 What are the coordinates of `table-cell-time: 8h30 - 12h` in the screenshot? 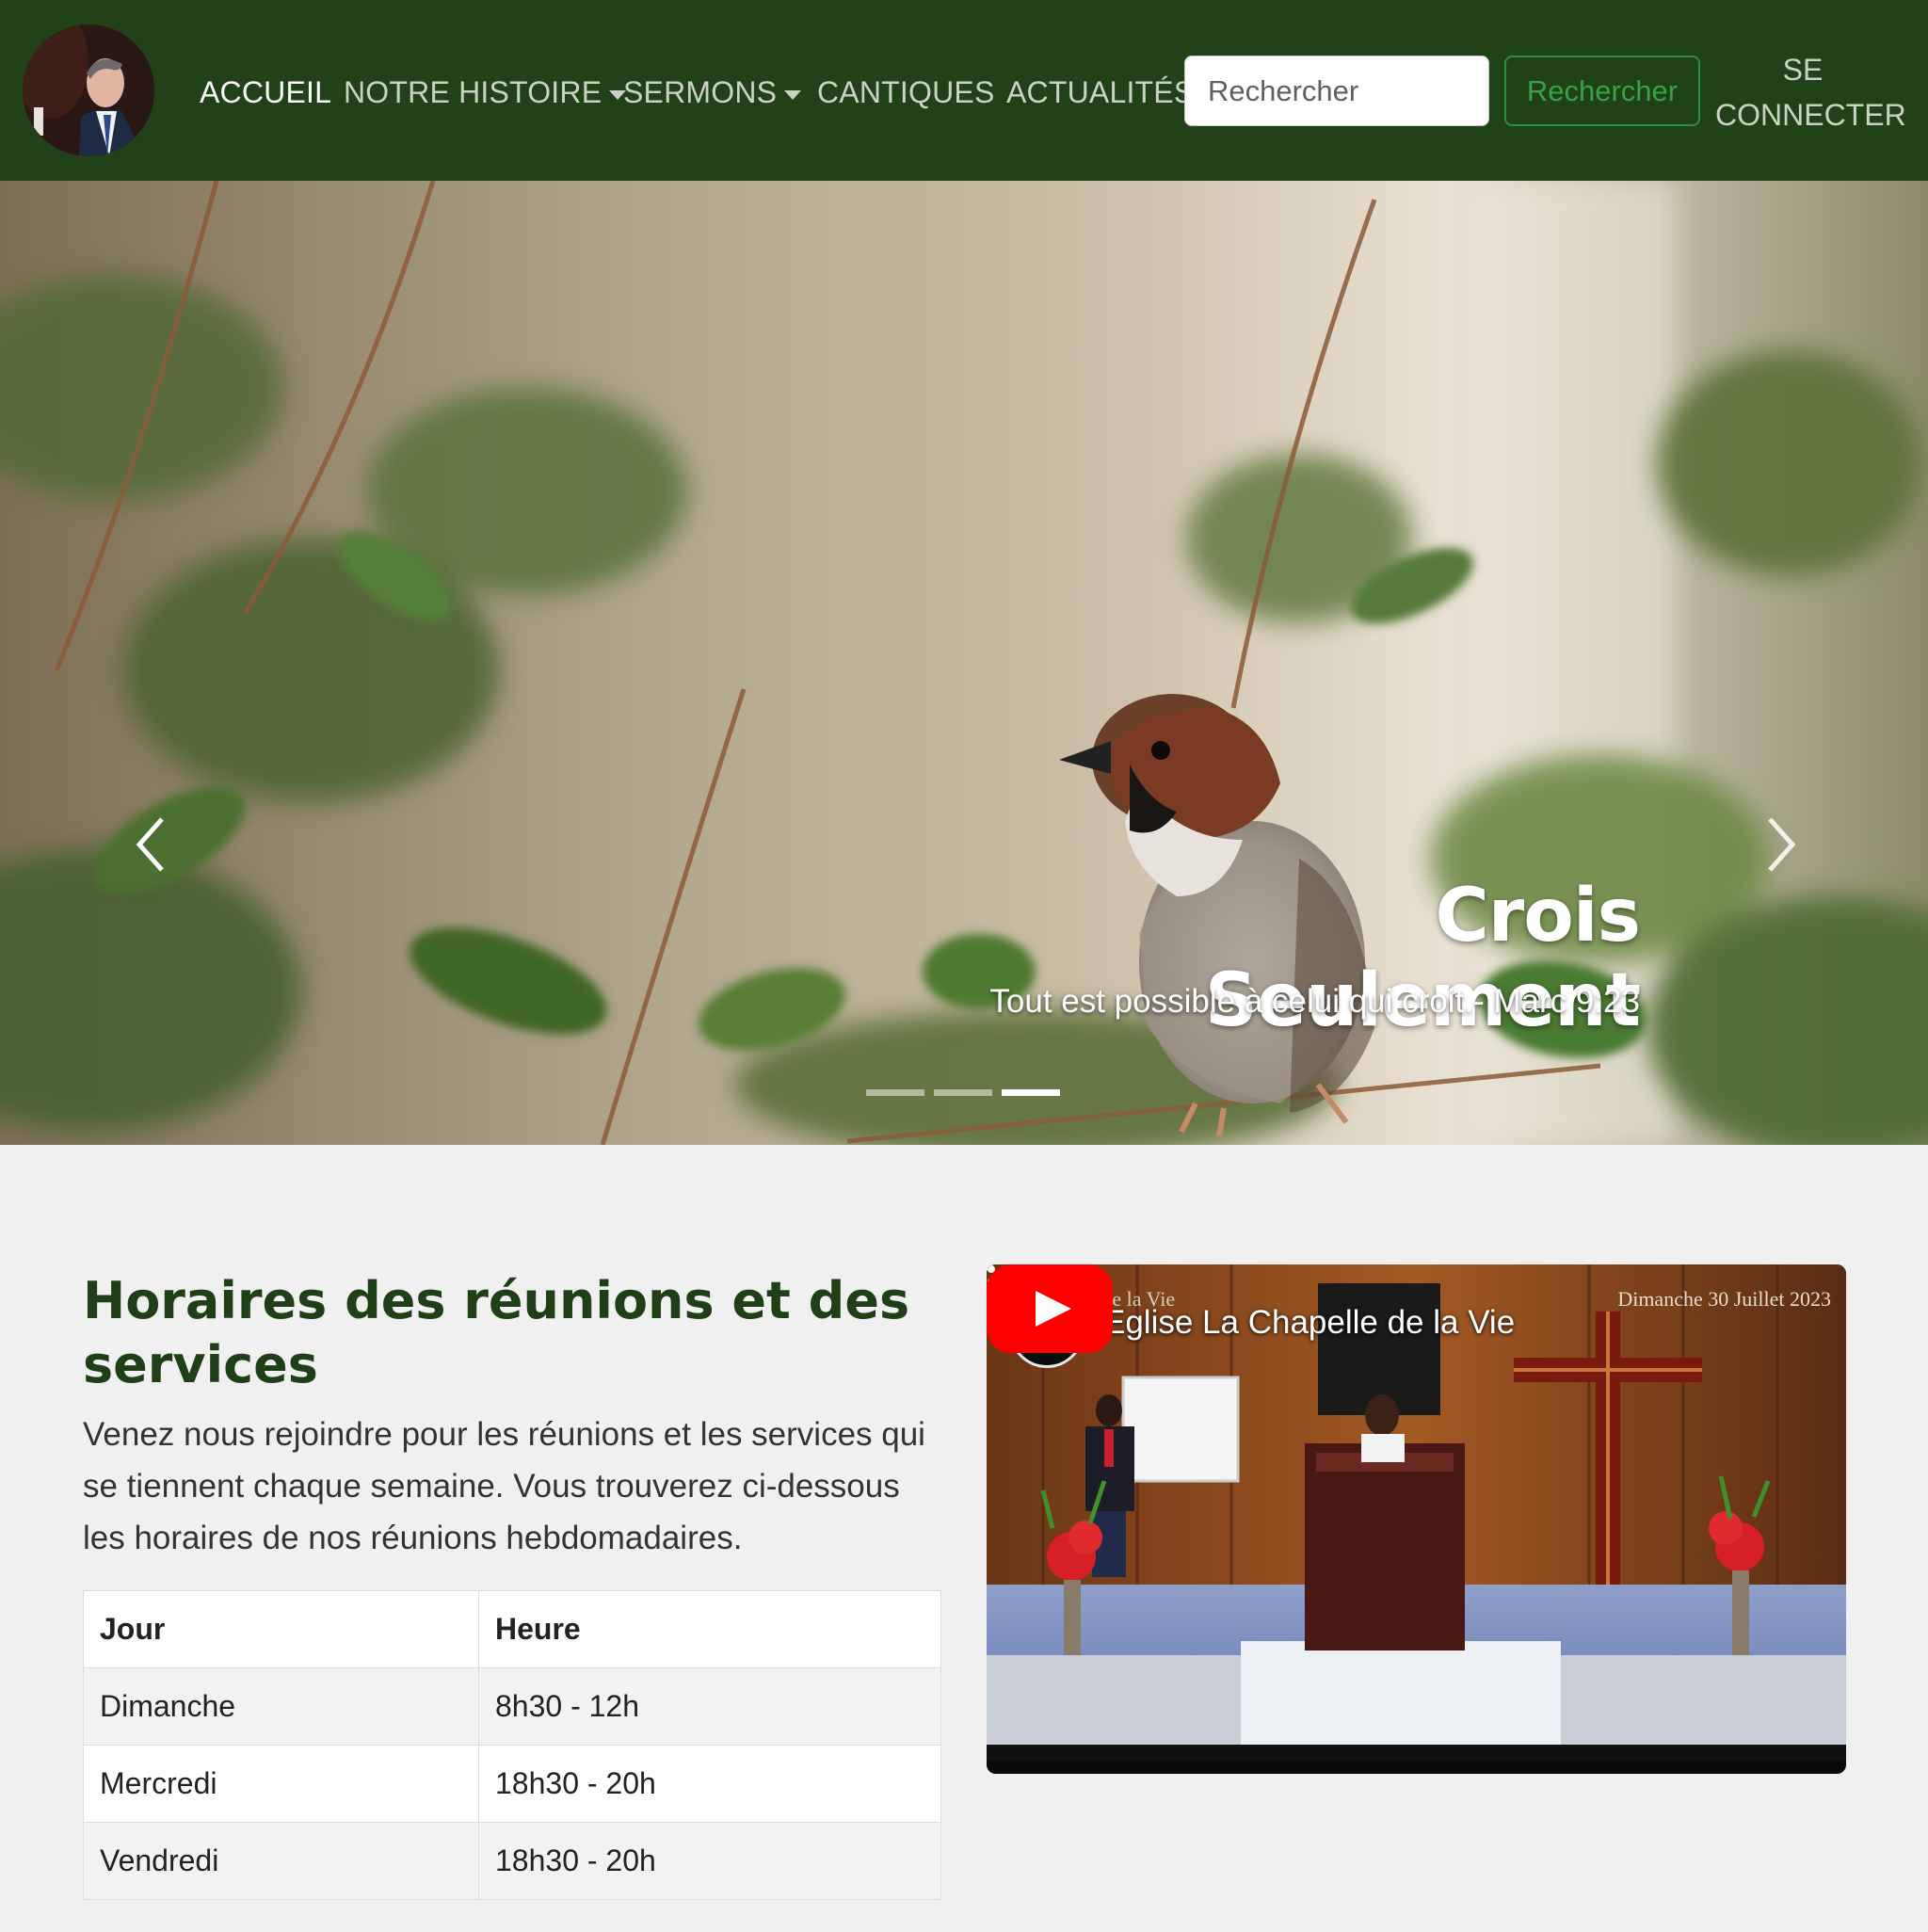 It's located at (709, 1706).